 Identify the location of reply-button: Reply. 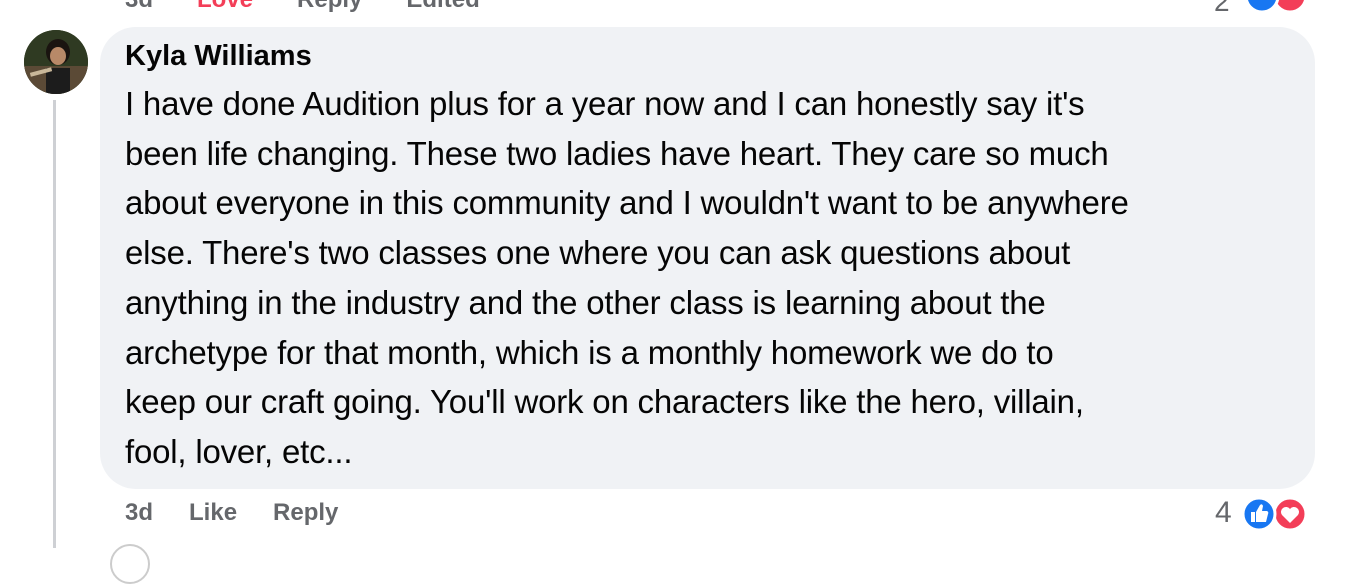
(305, 513).